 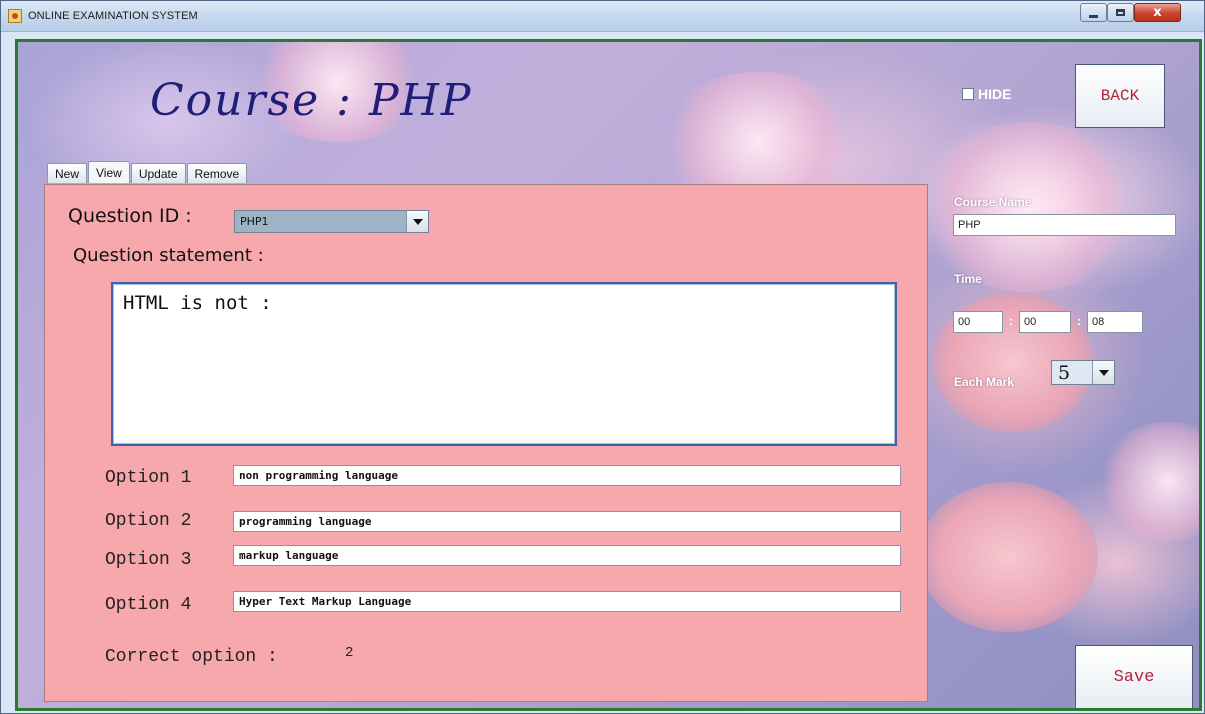 What do you see at coordinates (331, 221) in the screenshot?
I see `question-id-dropdown: PHP1` at bounding box center [331, 221].